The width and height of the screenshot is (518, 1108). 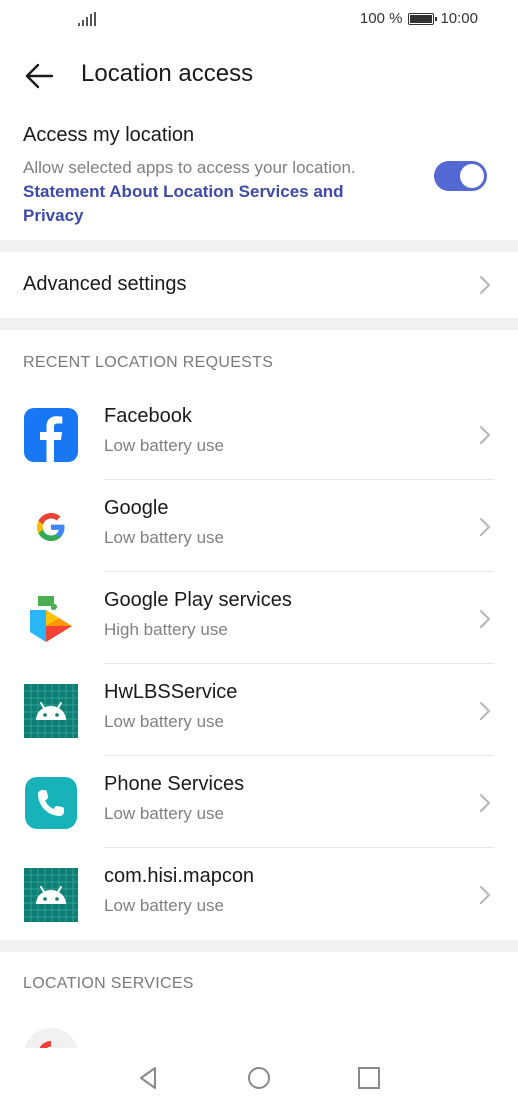 I want to click on app-name: HwLBSService, so click(x=171, y=692).